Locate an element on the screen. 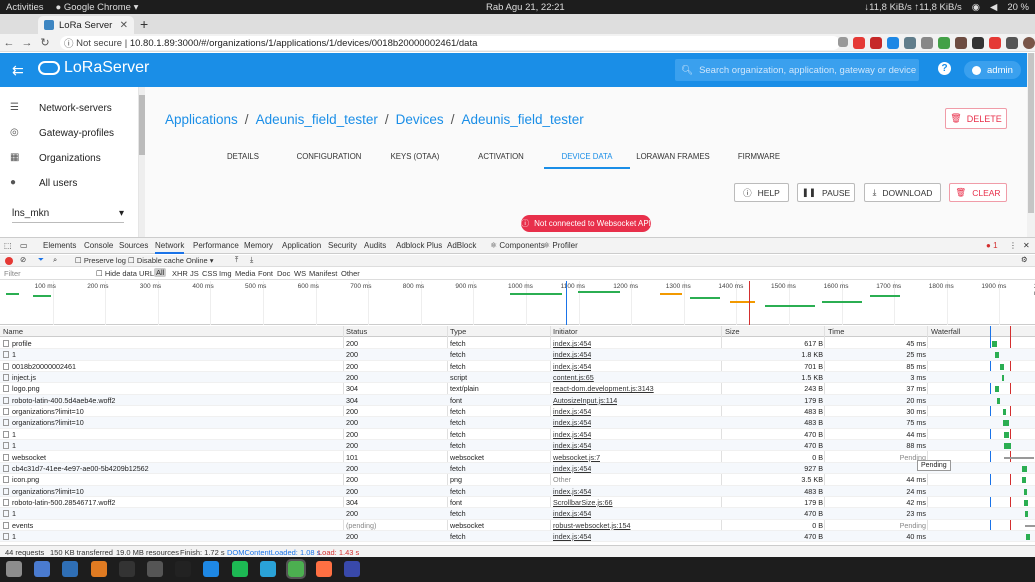 This screenshot has height=582, width=1035. breadcrumb-application: Adeunis_field_tester is located at coordinates (317, 119).